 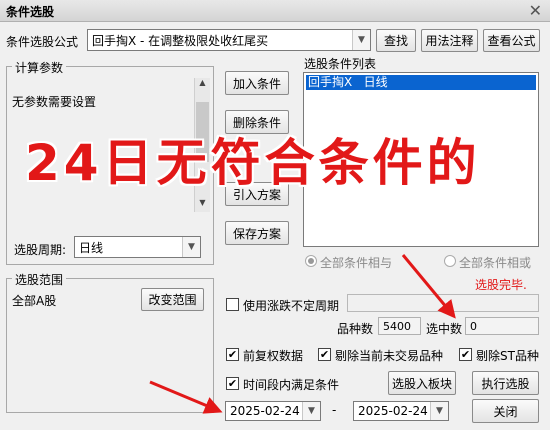 I want to click on arrow-to-selected-count, so click(x=428, y=286).